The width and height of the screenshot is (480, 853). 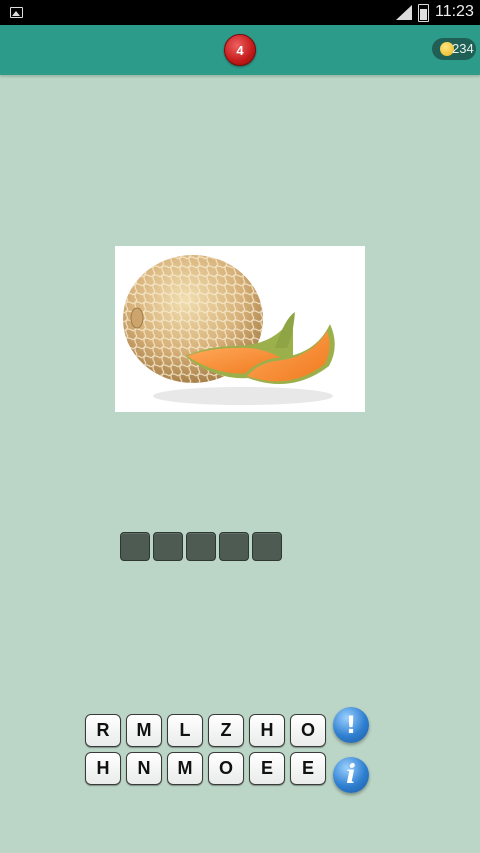 What do you see at coordinates (16, 12) in the screenshot?
I see `image-notification-icon` at bounding box center [16, 12].